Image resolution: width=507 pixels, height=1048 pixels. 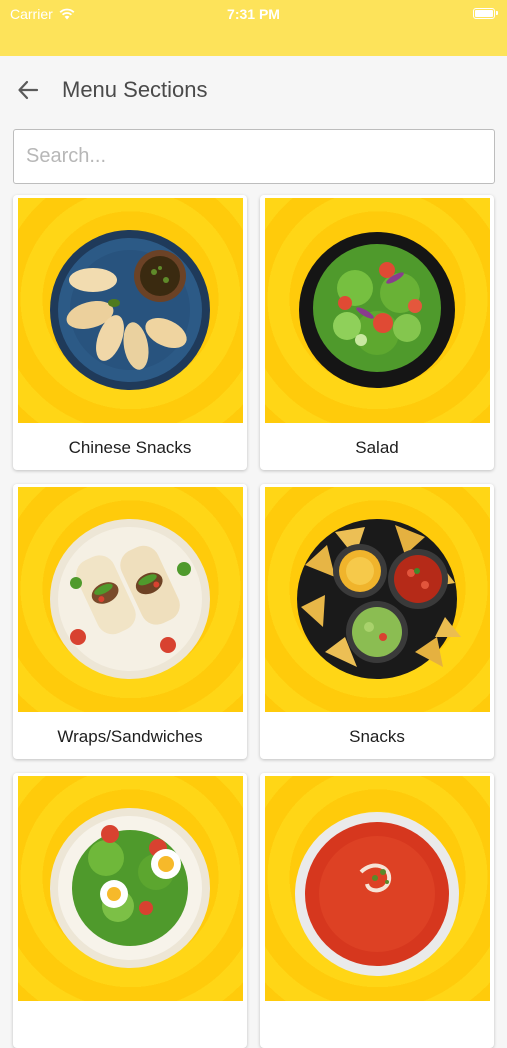 I want to click on back-button, so click(x=28, y=90).